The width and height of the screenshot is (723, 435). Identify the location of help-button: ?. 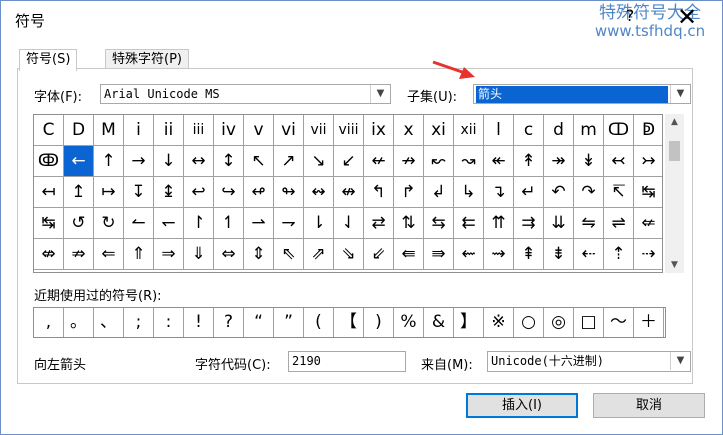
(630, 17).